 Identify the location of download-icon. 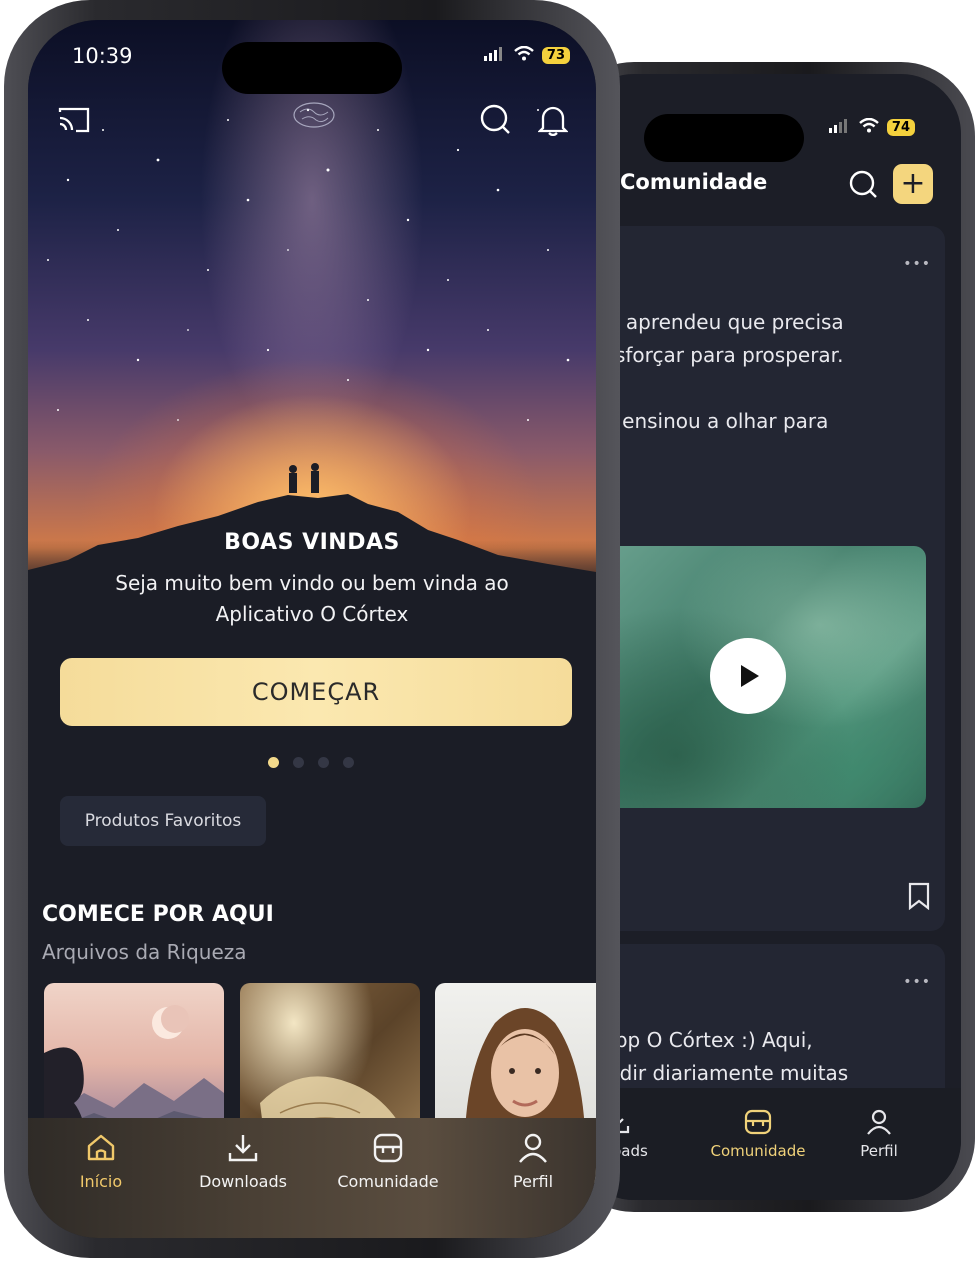
(243, 1148).